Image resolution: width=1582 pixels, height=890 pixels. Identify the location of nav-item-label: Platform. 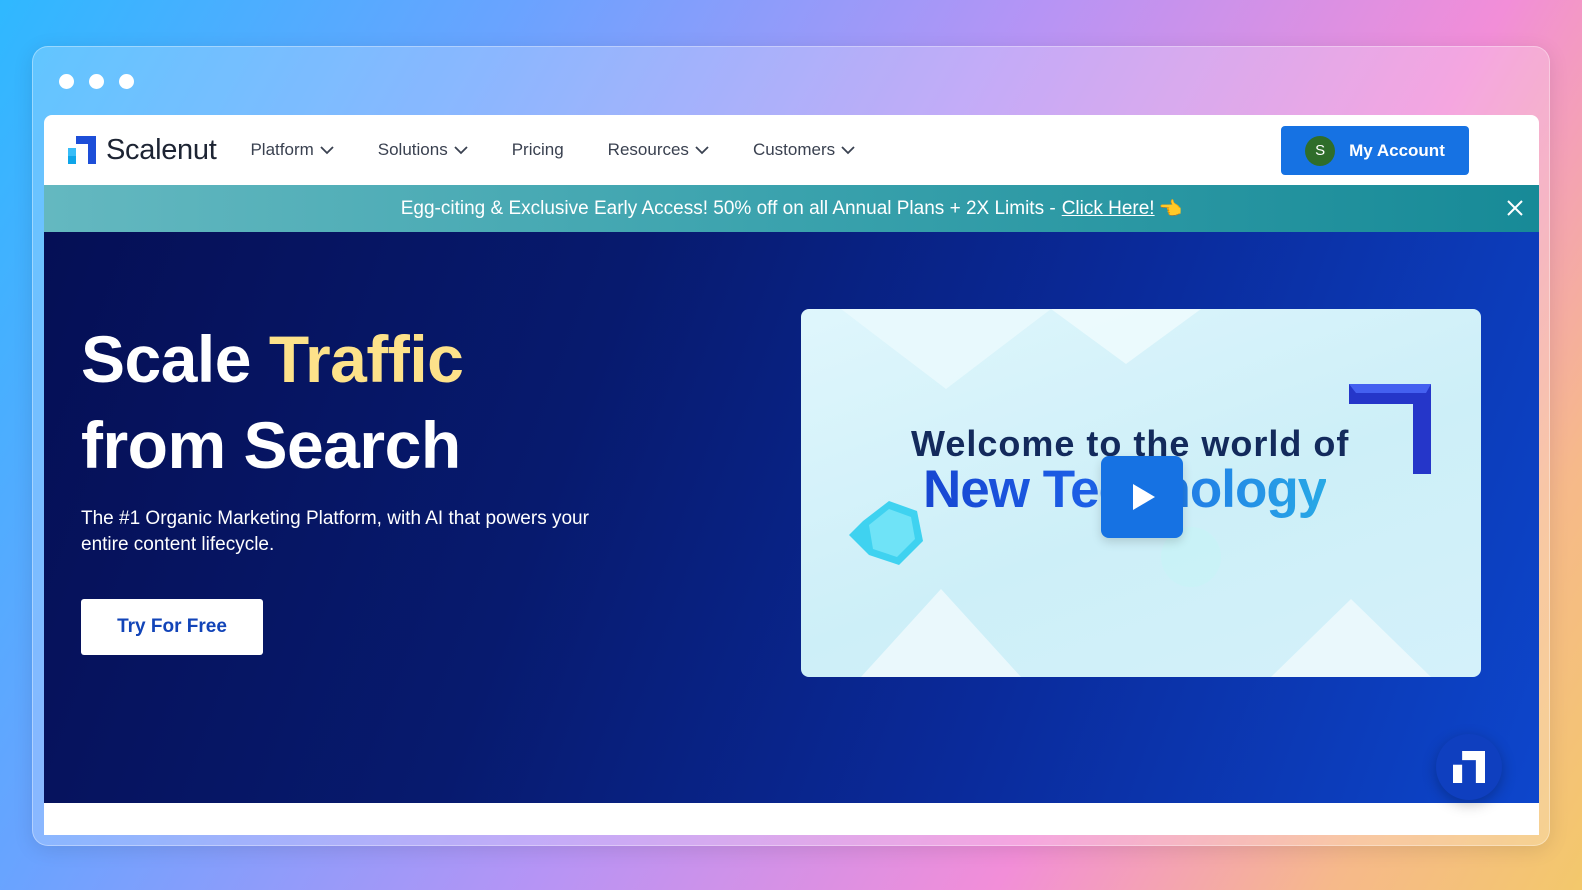
(282, 149).